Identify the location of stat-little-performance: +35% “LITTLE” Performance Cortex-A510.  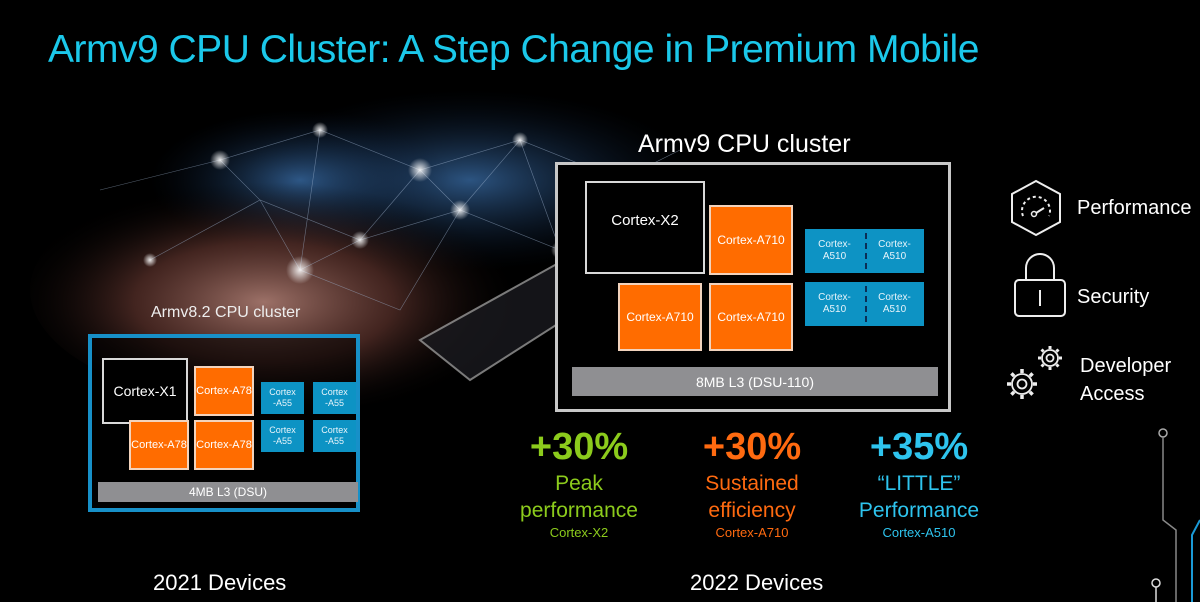
(919, 484).